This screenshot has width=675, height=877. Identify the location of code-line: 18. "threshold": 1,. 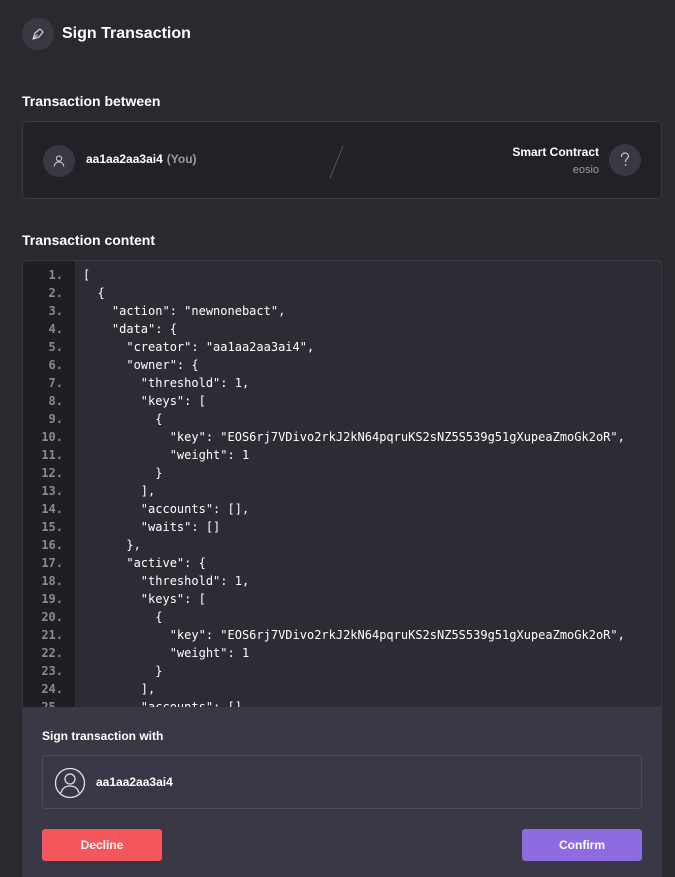
(342, 581).